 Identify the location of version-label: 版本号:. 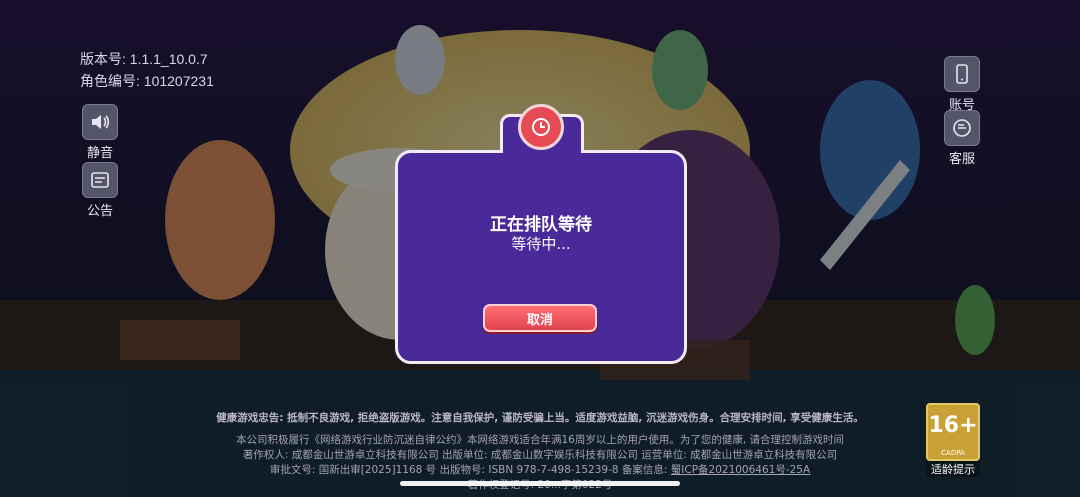
(103, 59).